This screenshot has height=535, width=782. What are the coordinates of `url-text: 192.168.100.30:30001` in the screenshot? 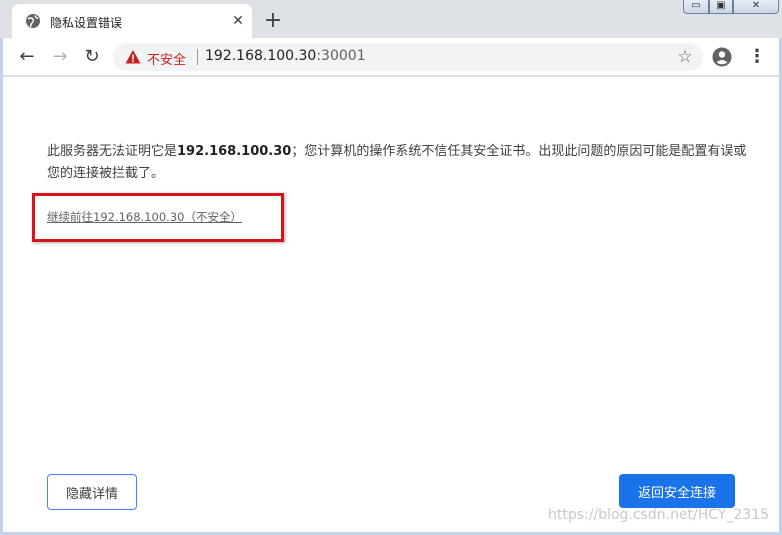 It's located at (285, 56).